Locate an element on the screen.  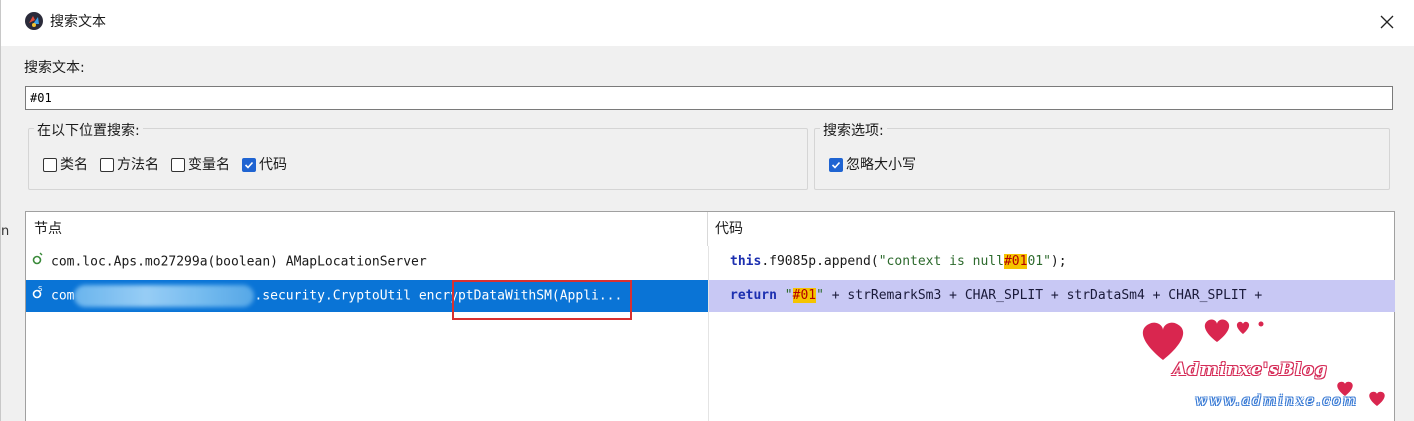
ignore-case-checkbox: 忽略大小写 is located at coordinates (872, 165).